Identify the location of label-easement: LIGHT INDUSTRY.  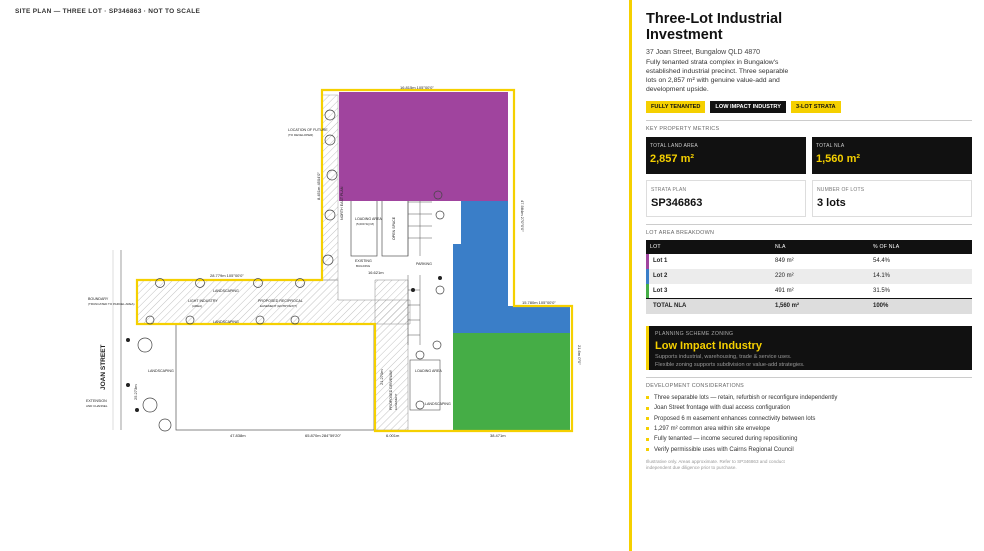
(203, 301).